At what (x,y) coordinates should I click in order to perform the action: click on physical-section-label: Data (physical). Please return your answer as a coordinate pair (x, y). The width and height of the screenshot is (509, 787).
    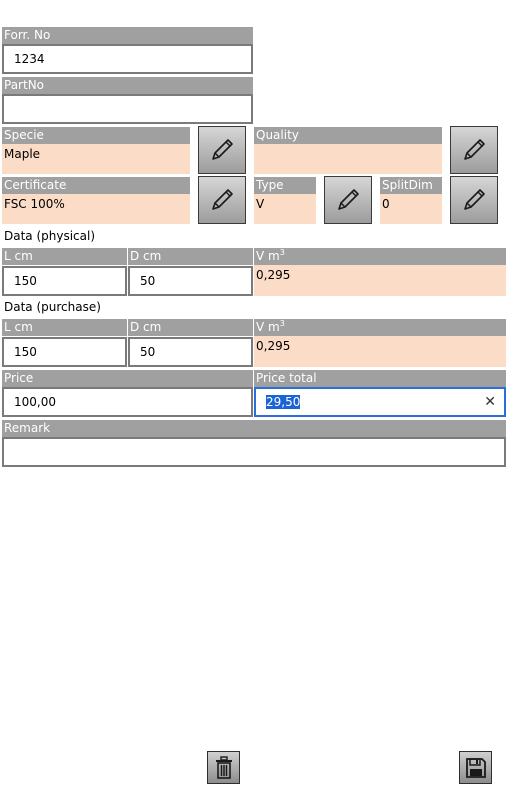
    Looking at the image, I should click on (50, 236).